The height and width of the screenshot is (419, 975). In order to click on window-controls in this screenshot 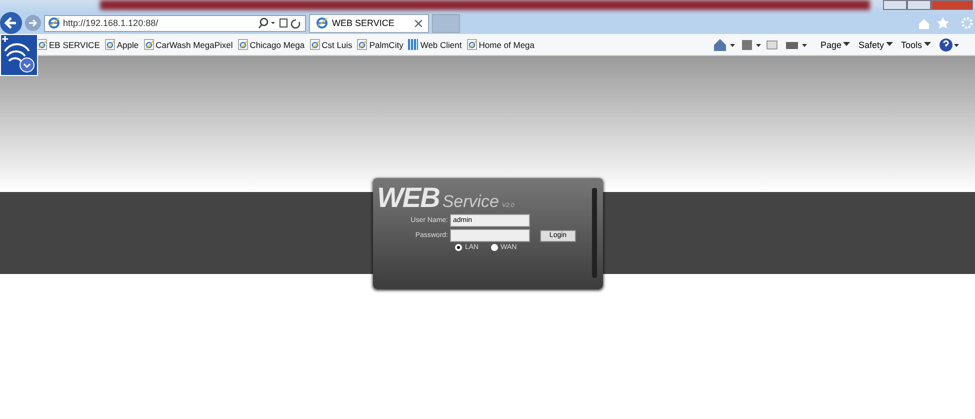, I will do `click(928, 5)`.